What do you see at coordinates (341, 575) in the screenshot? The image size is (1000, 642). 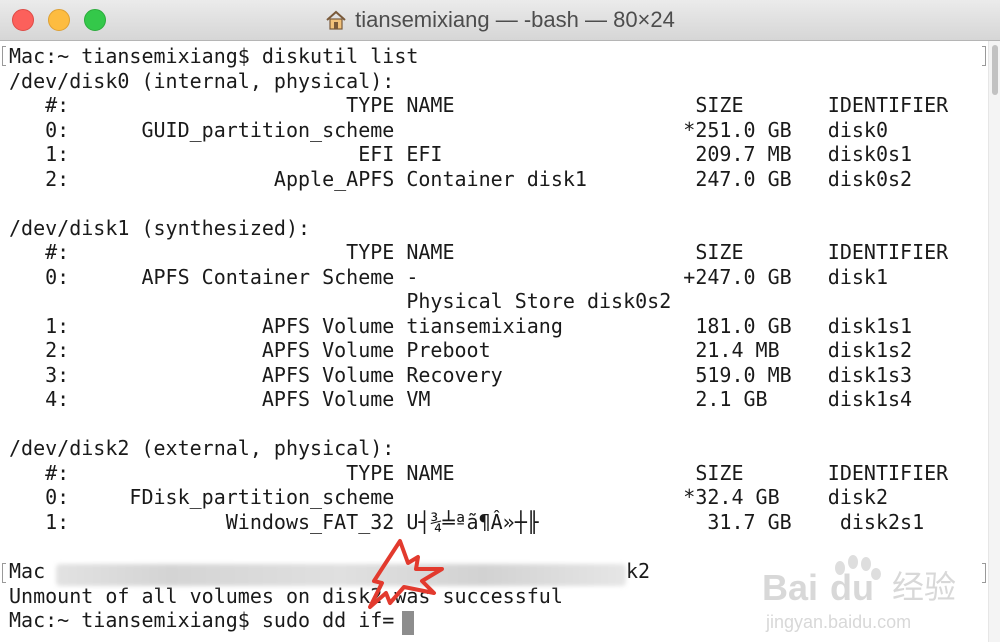 I see `redacted-text` at bounding box center [341, 575].